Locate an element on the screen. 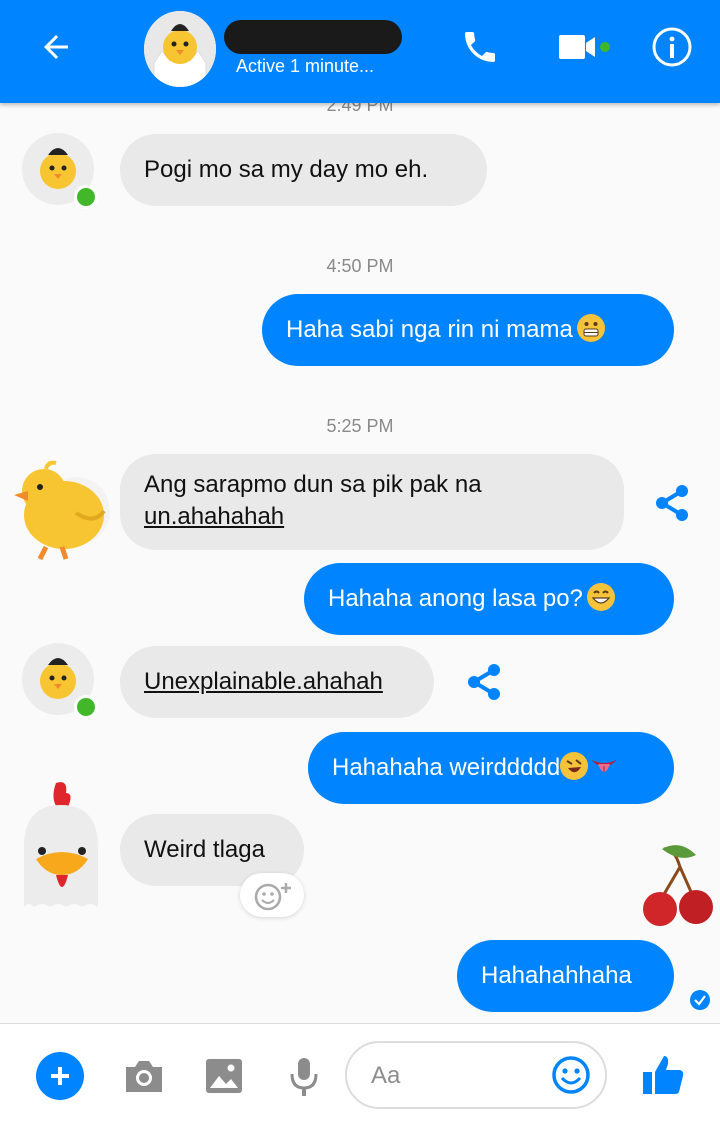  composer-bar is located at coordinates (360, 1073).